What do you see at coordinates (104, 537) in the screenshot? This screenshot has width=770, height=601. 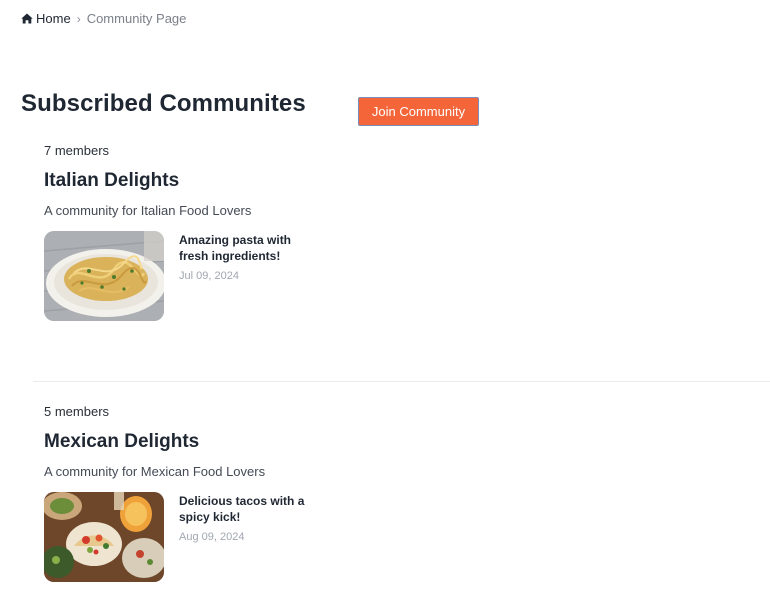 I see `tacos-spread-image` at bounding box center [104, 537].